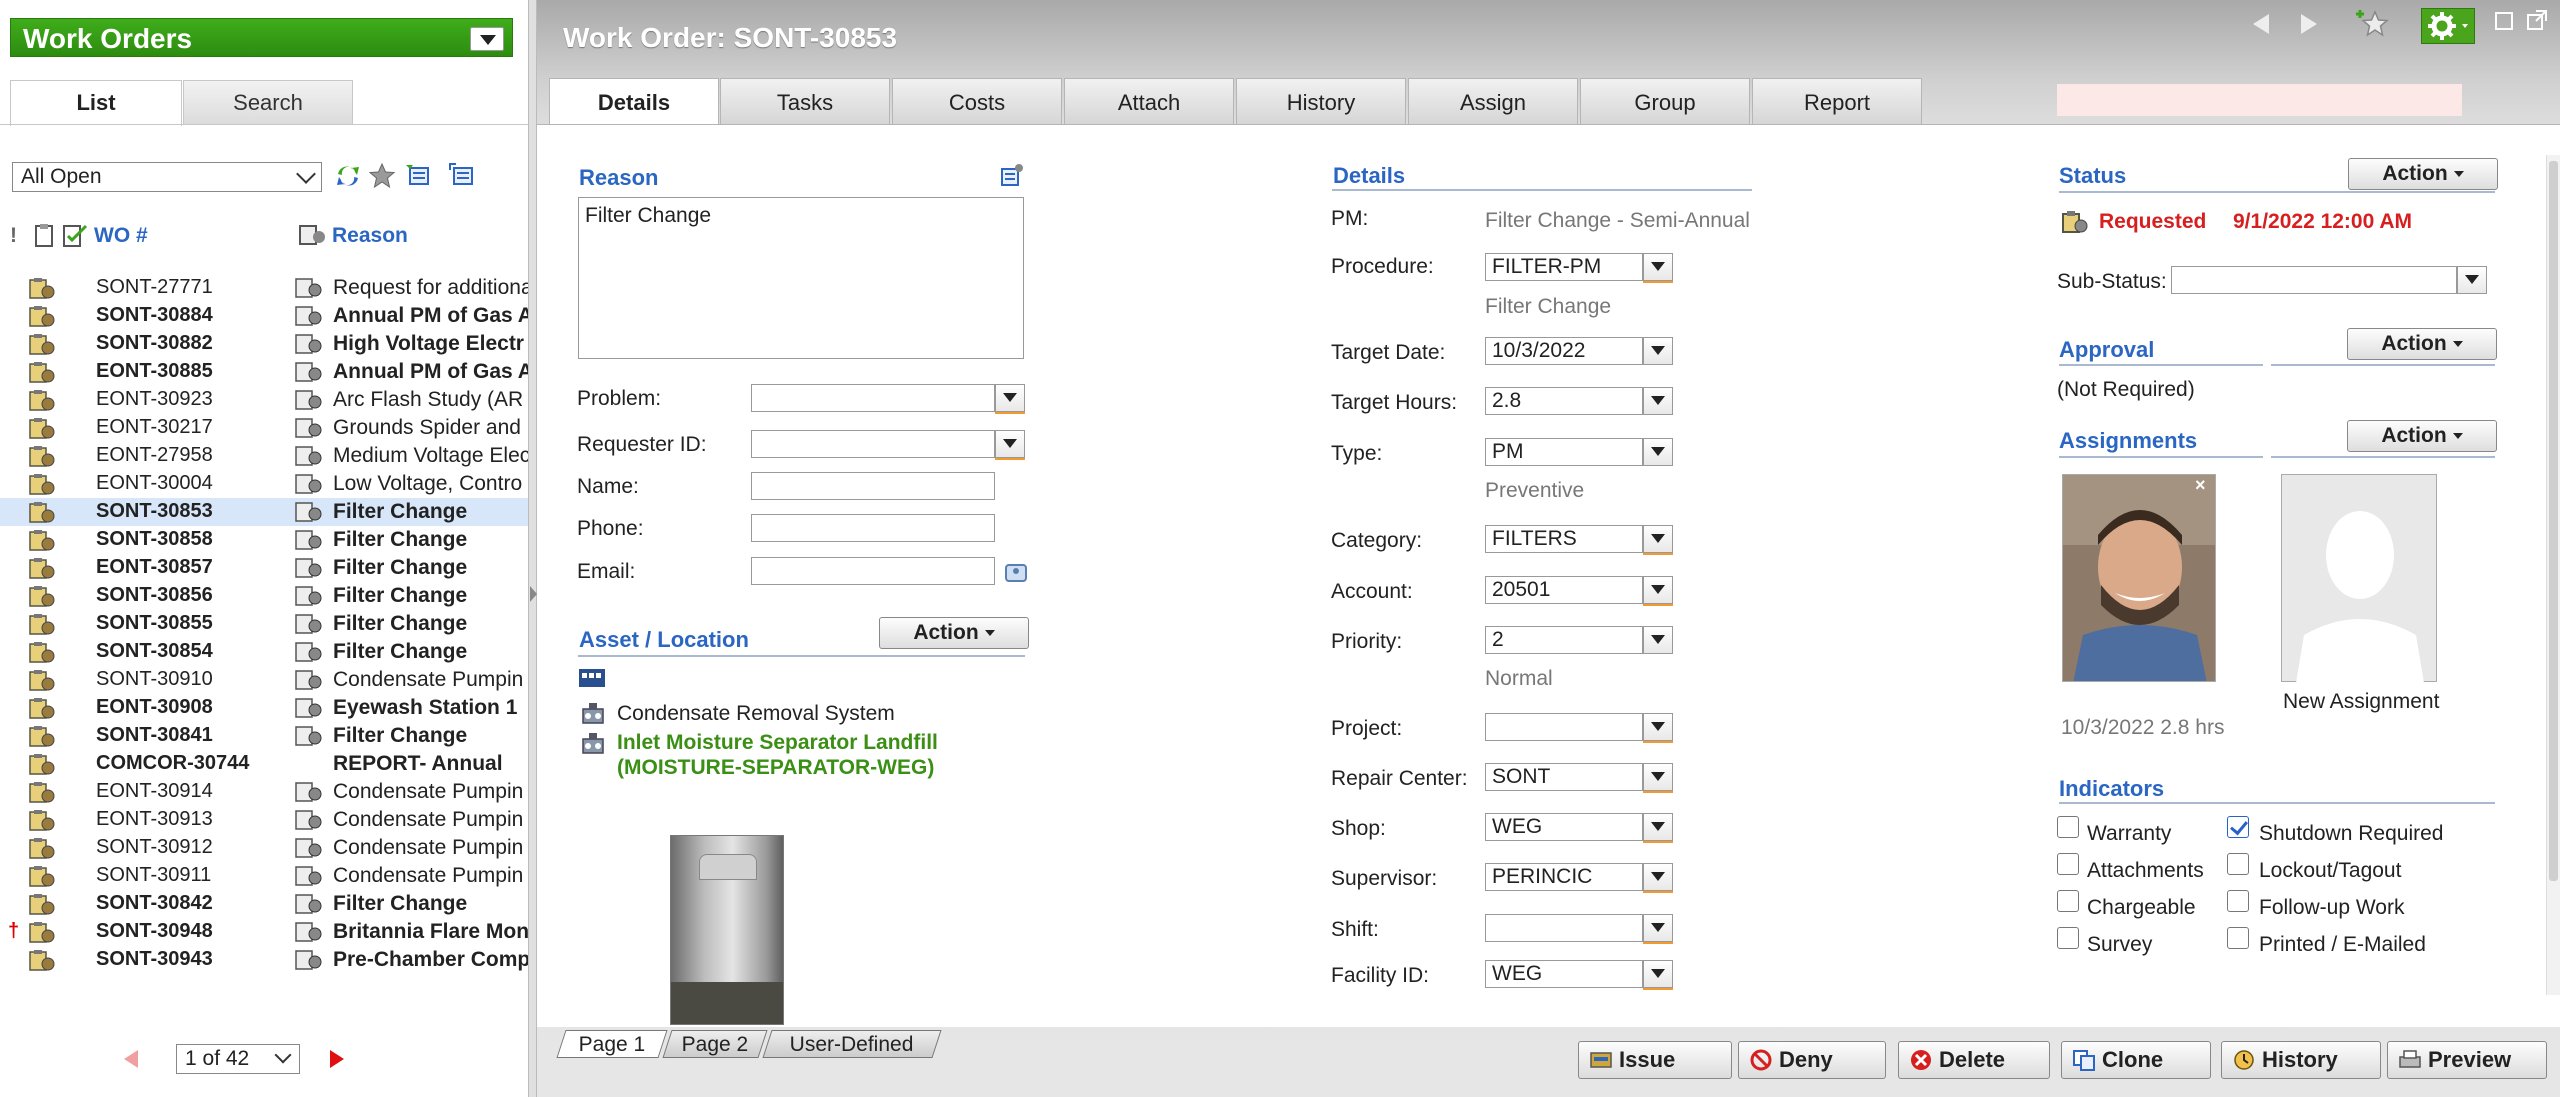  I want to click on table-row: EONT-30913 Condensate Pumpin, so click(264, 820).